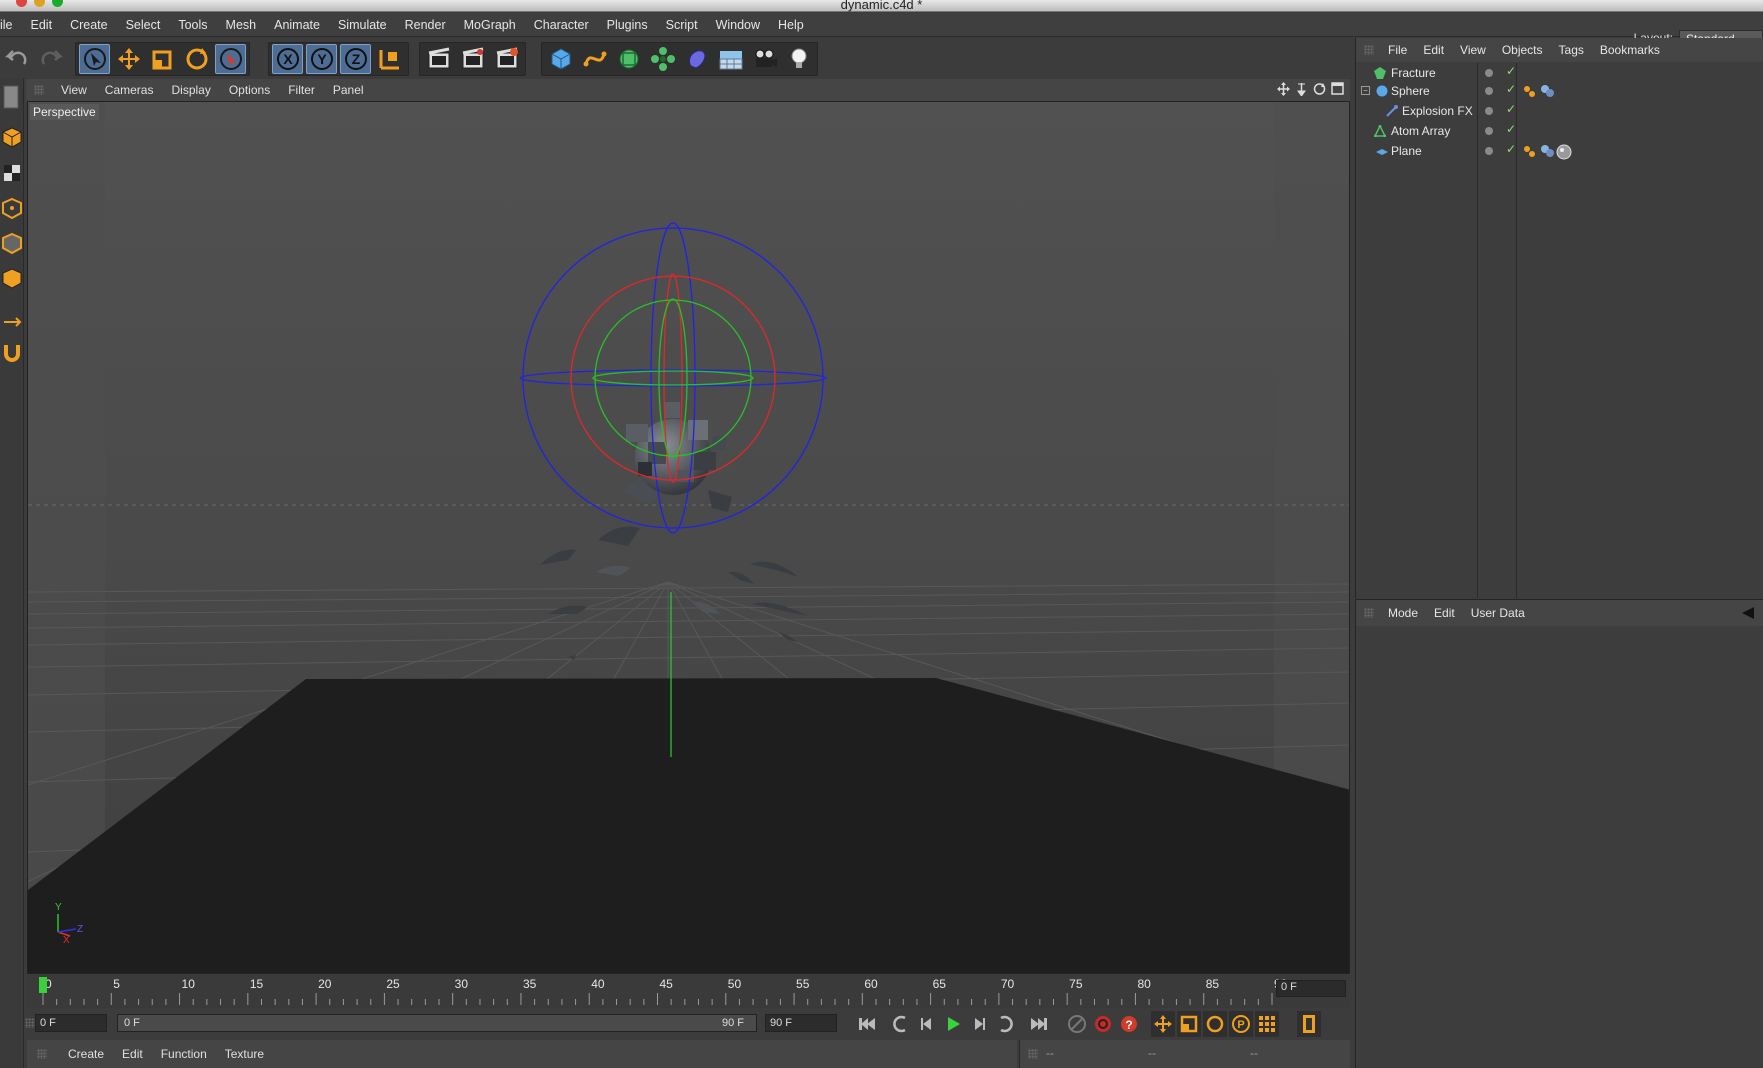  What do you see at coordinates (11, 318) in the screenshot?
I see `axis-mode-icon` at bounding box center [11, 318].